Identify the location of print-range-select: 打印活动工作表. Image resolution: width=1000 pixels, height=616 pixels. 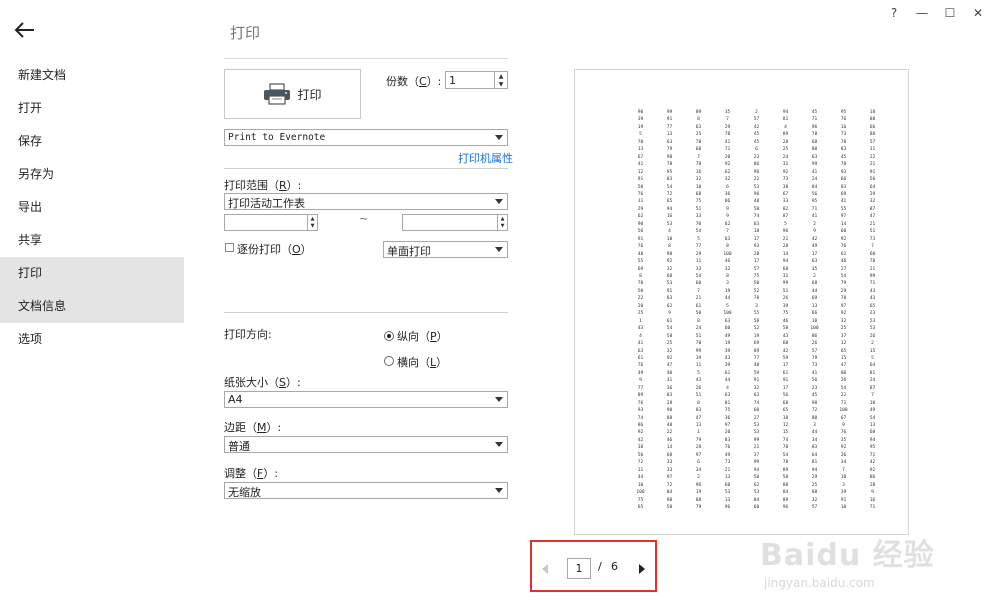
(366, 201).